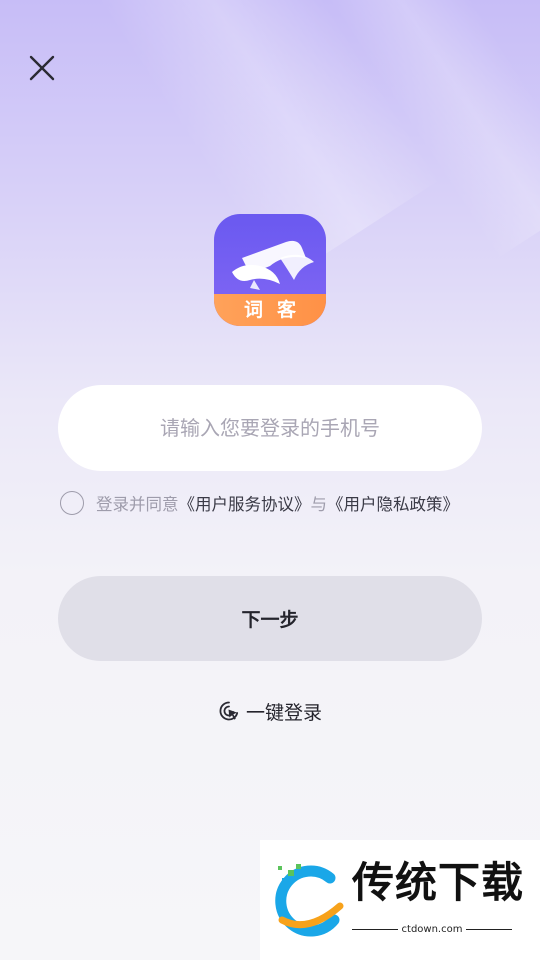  I want to click on watermark-url: ctdown.com, so click(432, 929).